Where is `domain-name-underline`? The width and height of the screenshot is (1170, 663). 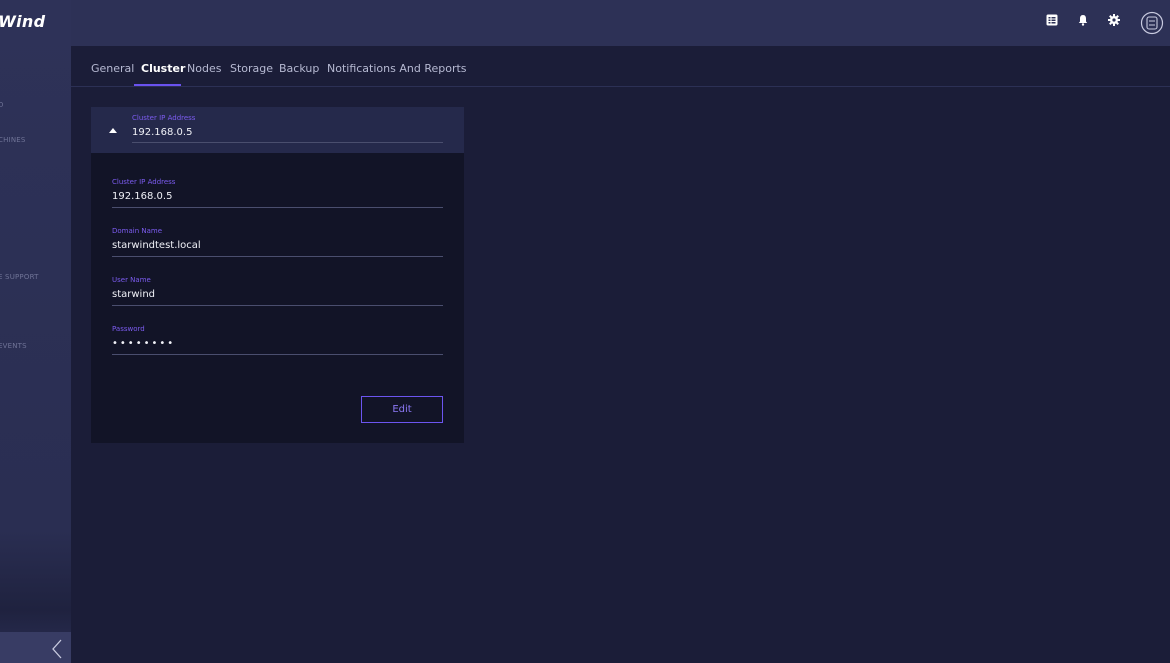 domain-name-underline is located at coordinates (277, 256).